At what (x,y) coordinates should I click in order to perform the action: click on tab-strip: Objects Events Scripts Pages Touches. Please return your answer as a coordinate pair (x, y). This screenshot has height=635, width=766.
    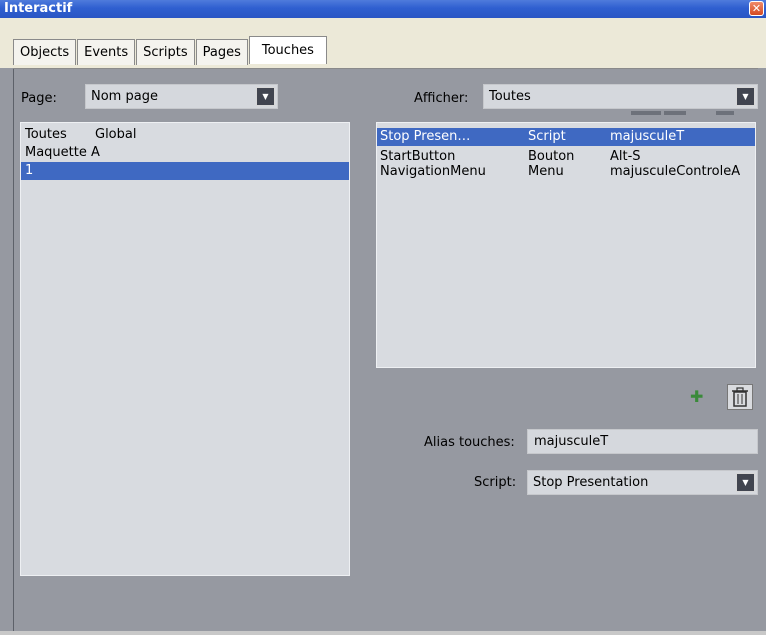
    Looking at the image, I should click on (383, 43).